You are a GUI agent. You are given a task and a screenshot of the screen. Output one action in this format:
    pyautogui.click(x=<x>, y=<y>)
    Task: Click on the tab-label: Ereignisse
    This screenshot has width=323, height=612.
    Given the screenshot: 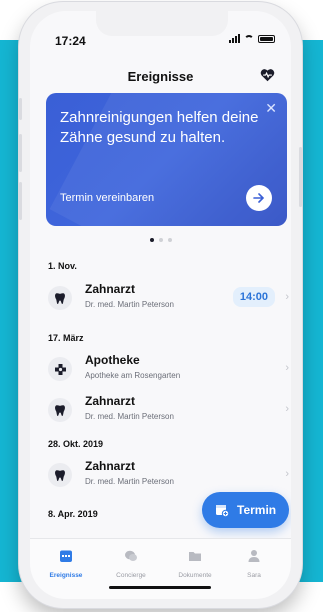 What is the action you would take?
    pyautogui.click(x=66, y=575)
    